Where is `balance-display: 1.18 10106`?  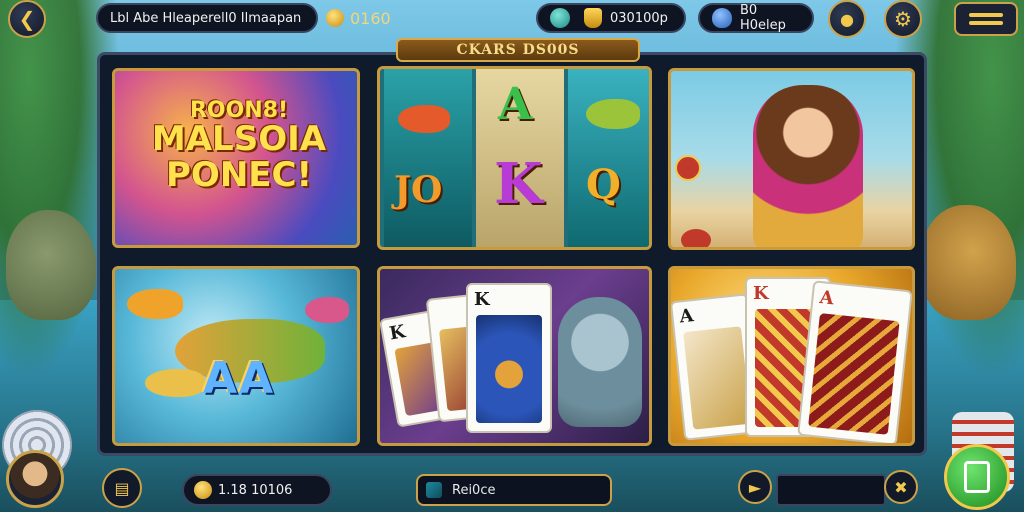
balance-display: 1.18 10106 is located at coordinates (257, 490).